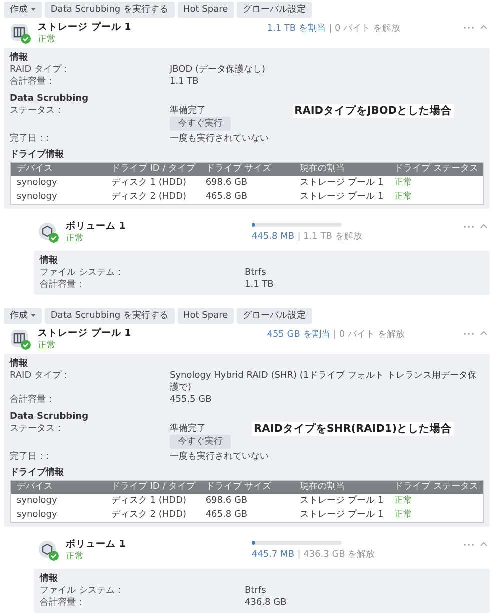  I want to click on allocated-text: 455 GB を割当, so click(298, 335).